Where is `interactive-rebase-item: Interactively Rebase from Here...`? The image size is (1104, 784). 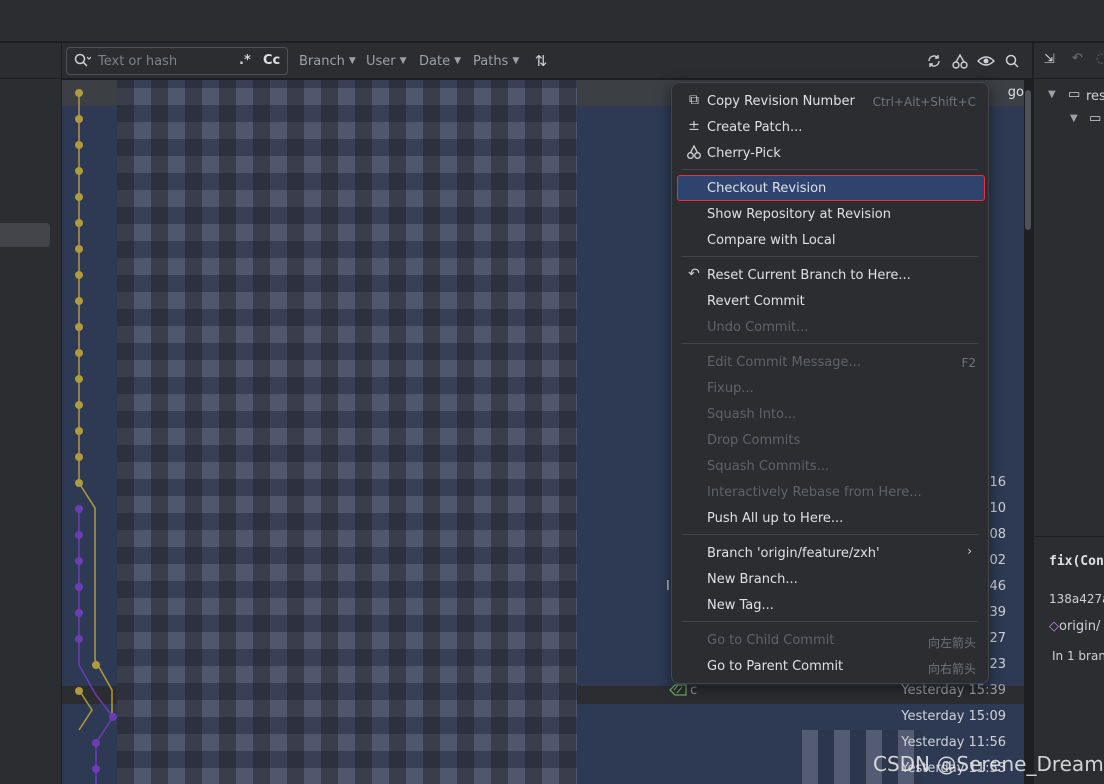 interactive-rebase-item: Interactively Rebase from Here... is located at coordinates (831, 492).